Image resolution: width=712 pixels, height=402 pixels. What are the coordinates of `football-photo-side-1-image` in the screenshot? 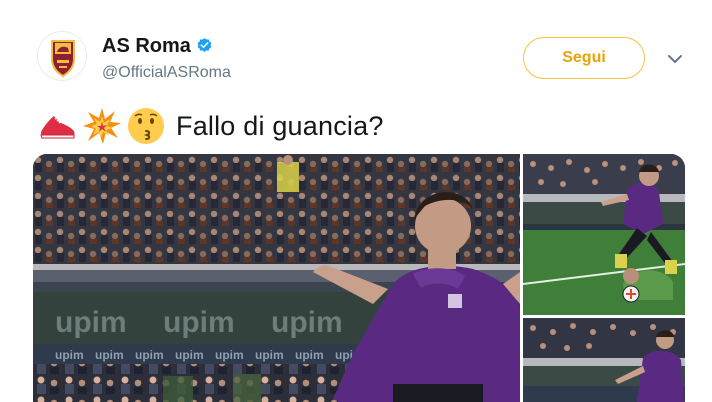 It's located at (604, 234).